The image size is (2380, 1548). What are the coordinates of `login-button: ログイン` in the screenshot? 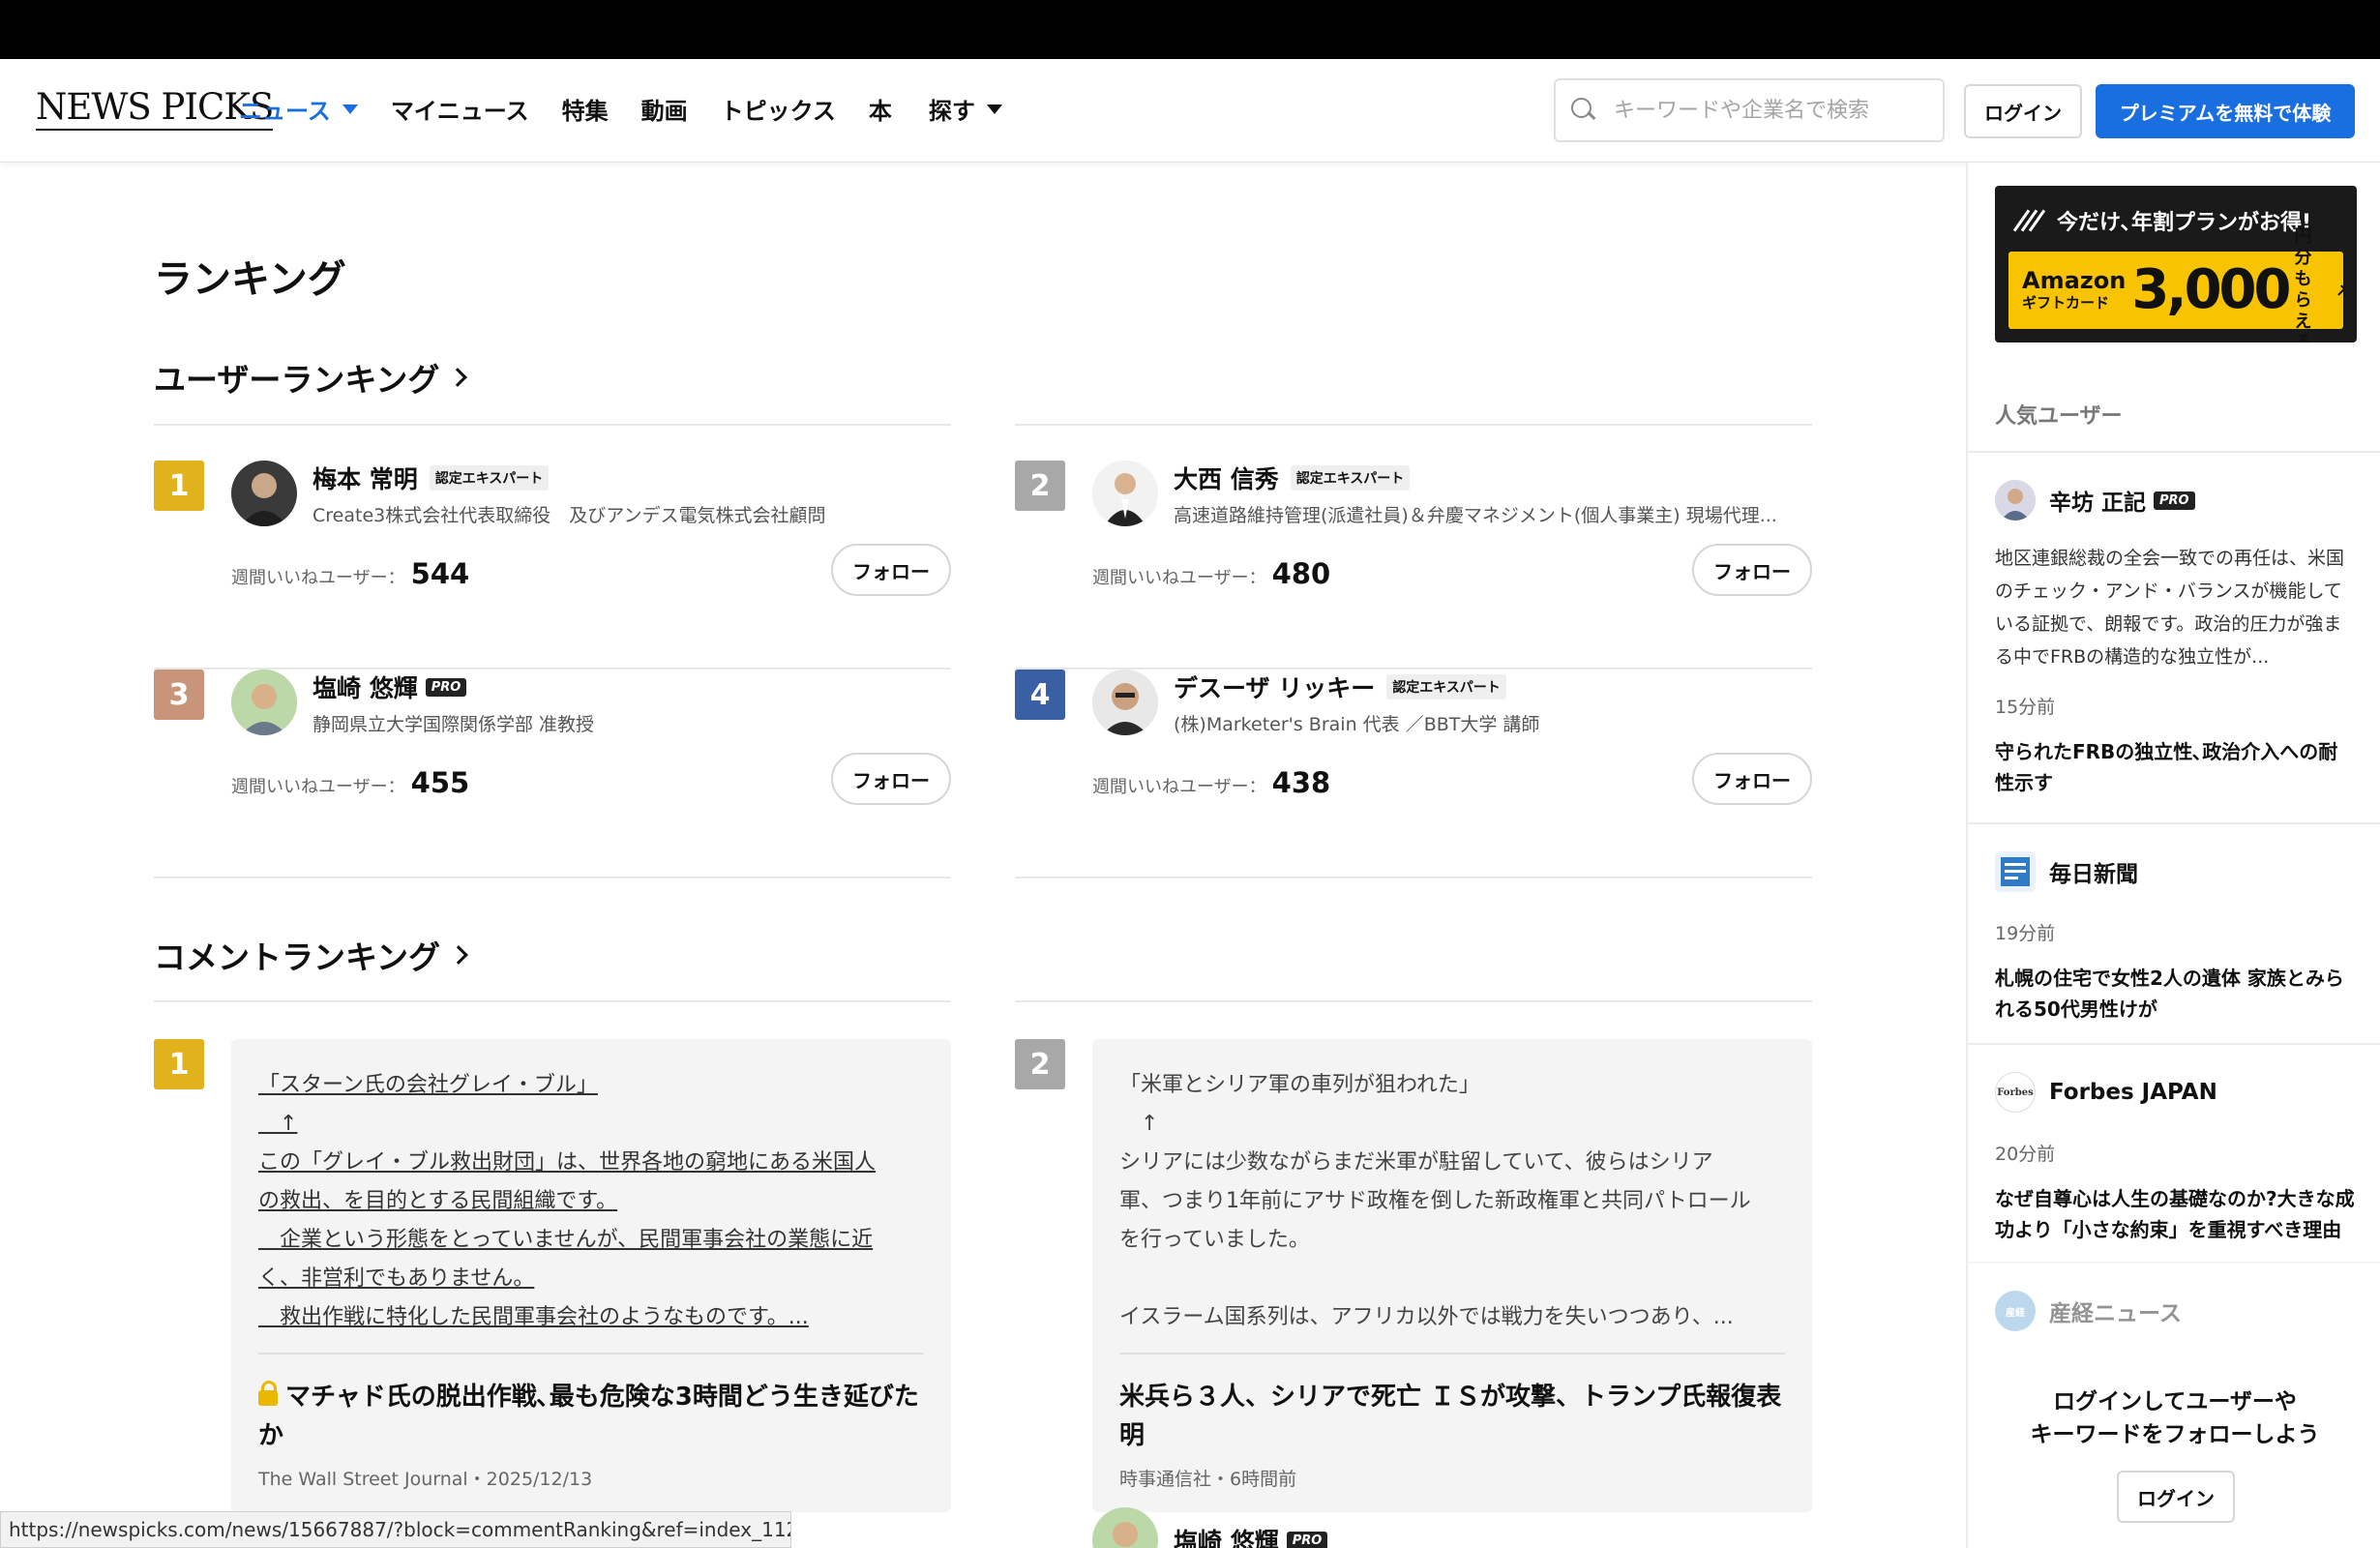 It's located at (2023, 111).